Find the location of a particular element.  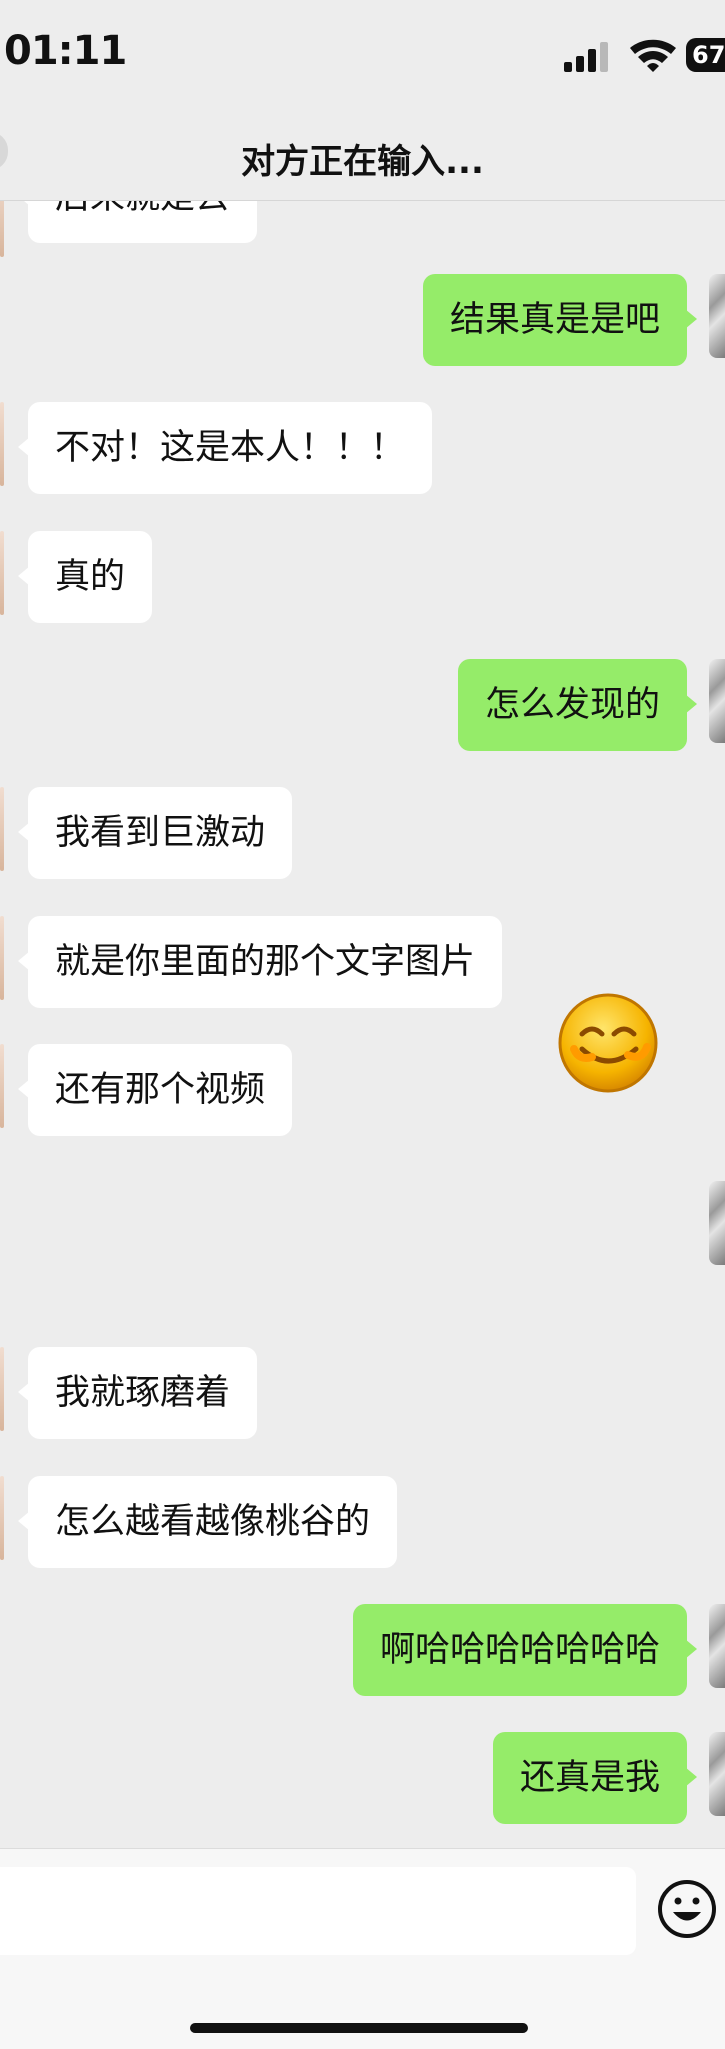

incoming-message: 怎么越看越像桃谷的 is located at coordinates (207, 1522).